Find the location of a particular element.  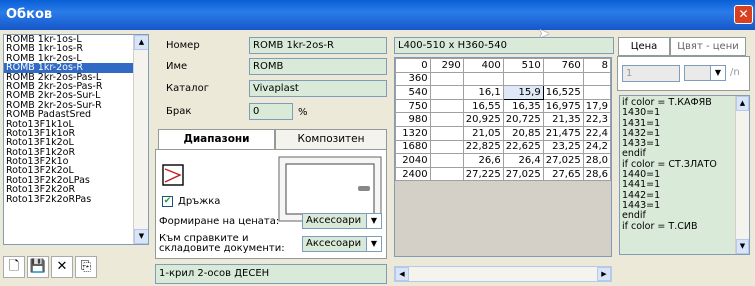

list-item: Roto13F1k1oR is located at coordinates (76, 133).